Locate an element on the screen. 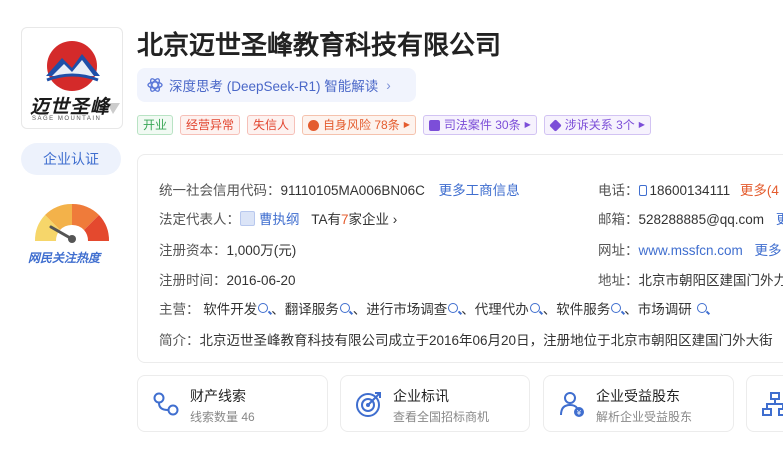 The image size is (783, 454). link-nodes-icon is located at coordinates (166, 404).